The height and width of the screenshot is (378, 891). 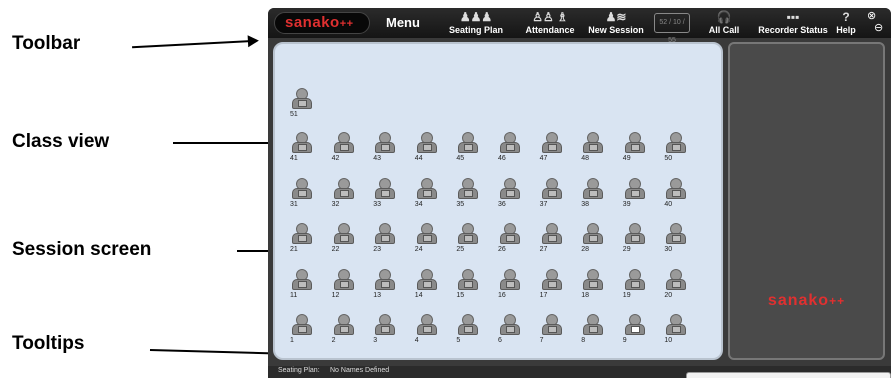 I want to click on seat-number: 34, so click(x=418, y=204).